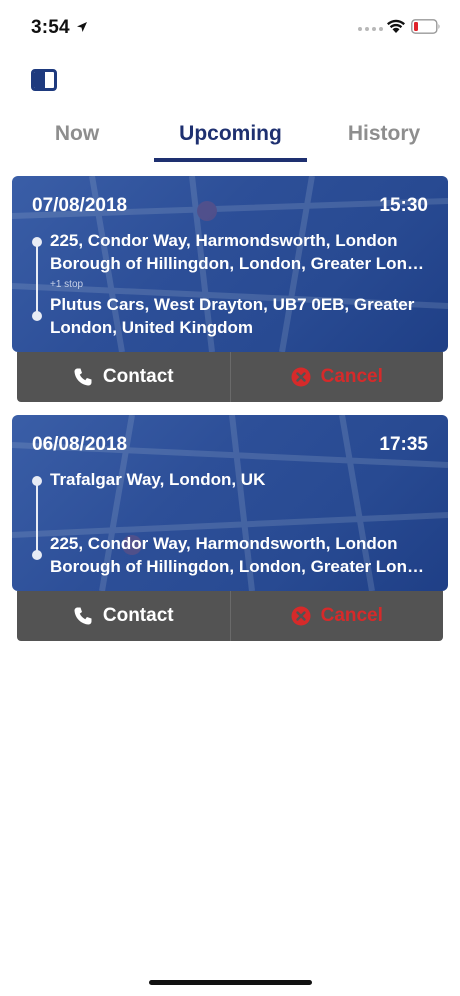 Image resolution: width=460 pixels, height=996 pixels. Describe the element at coordinates (80, 444) in the screenshot. I see `ride-date: 06/08/2018` at that location.